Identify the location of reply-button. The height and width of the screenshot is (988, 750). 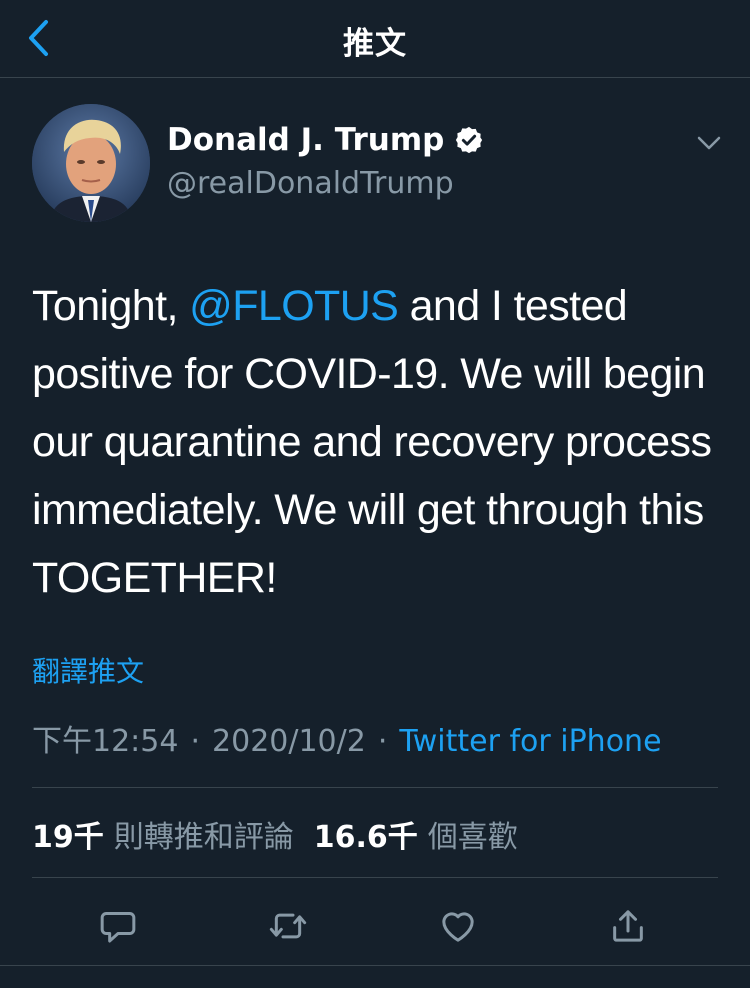
(118, 926).